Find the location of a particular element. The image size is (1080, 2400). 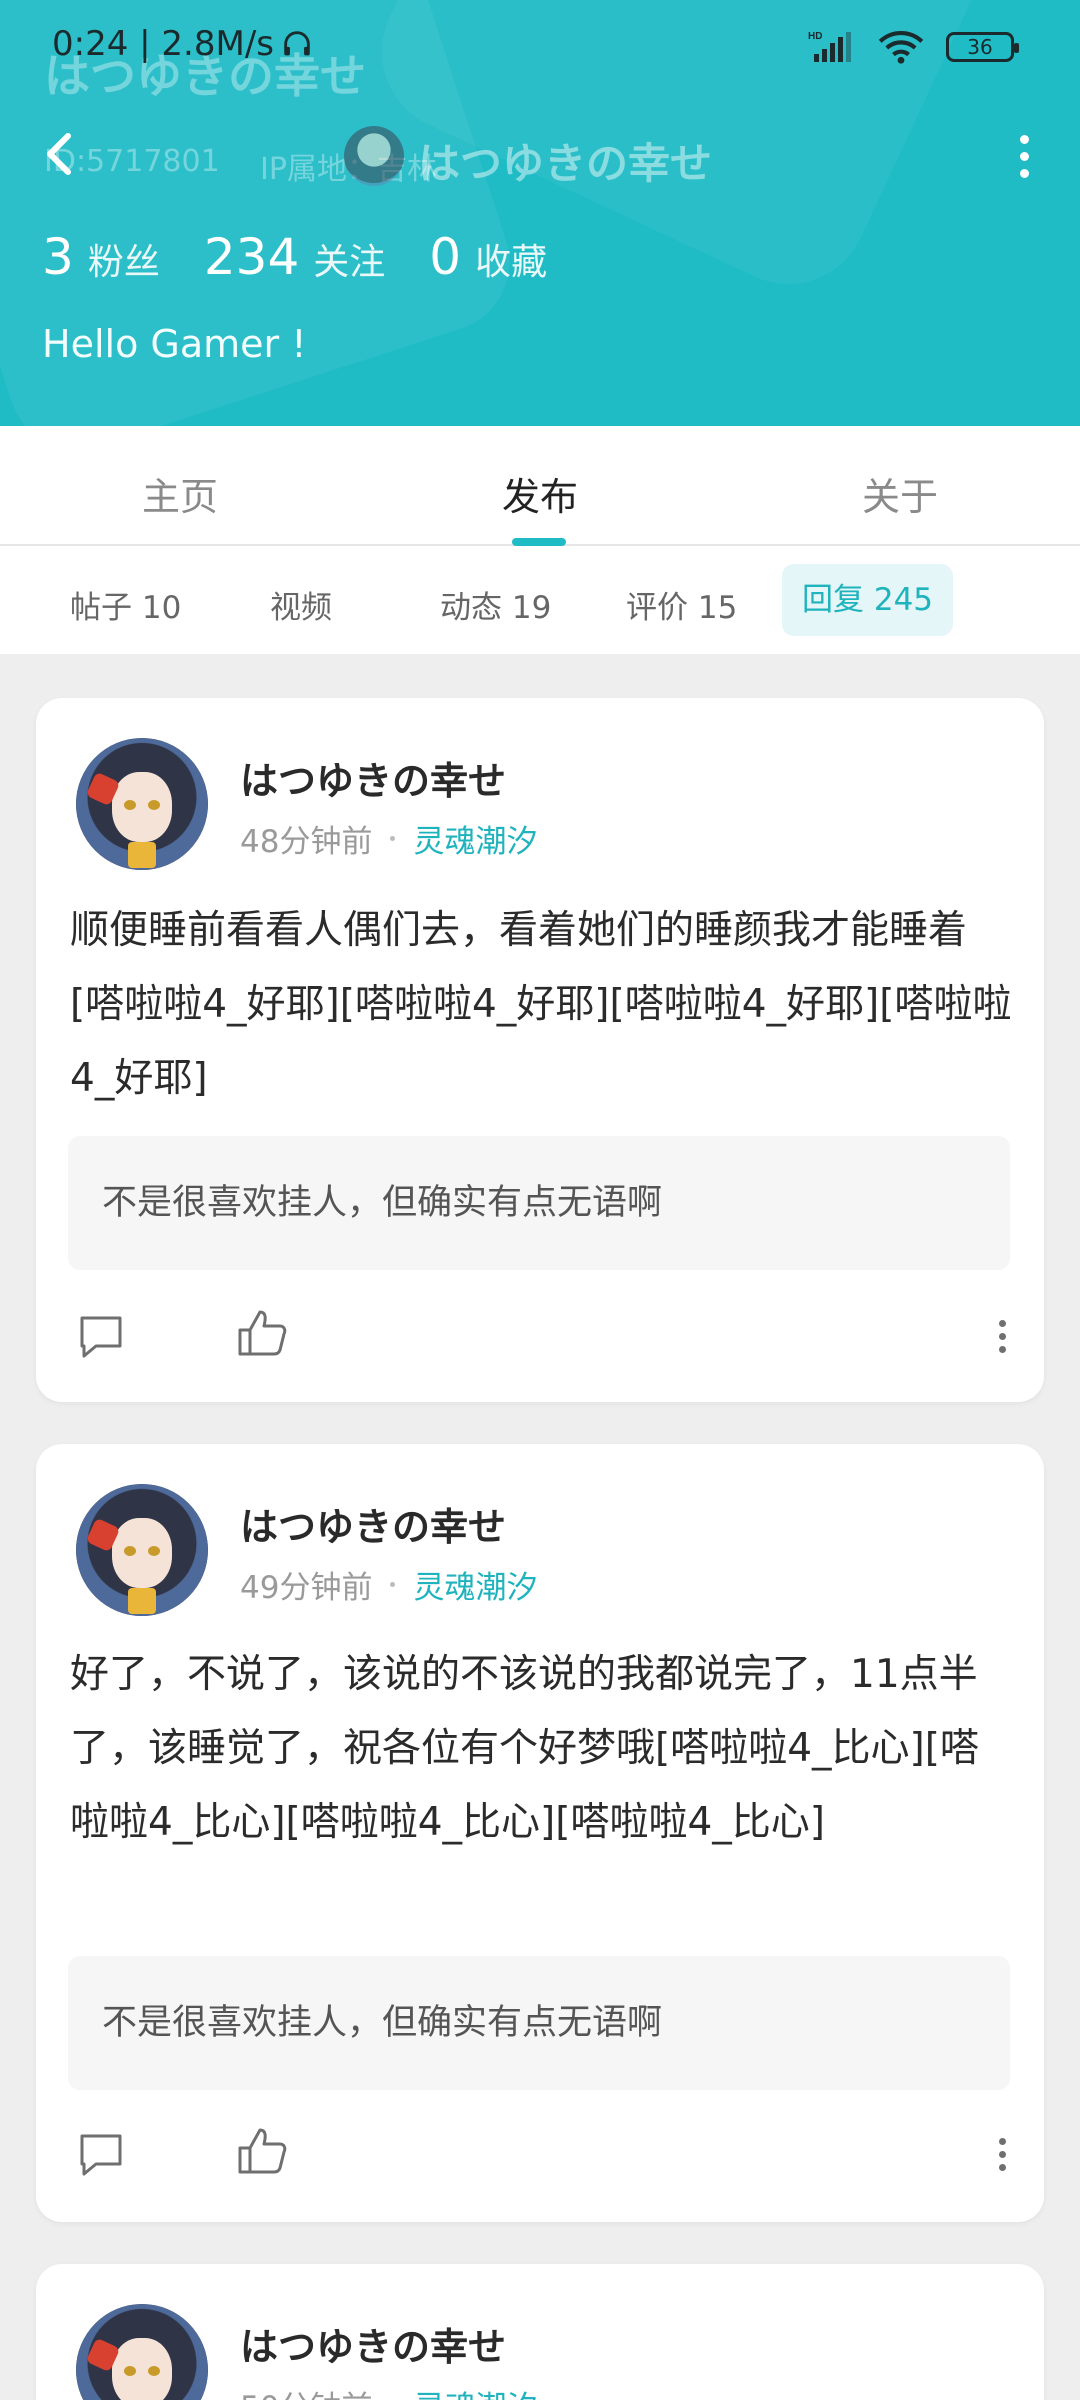

back-button is located at coordinates (60, 154).